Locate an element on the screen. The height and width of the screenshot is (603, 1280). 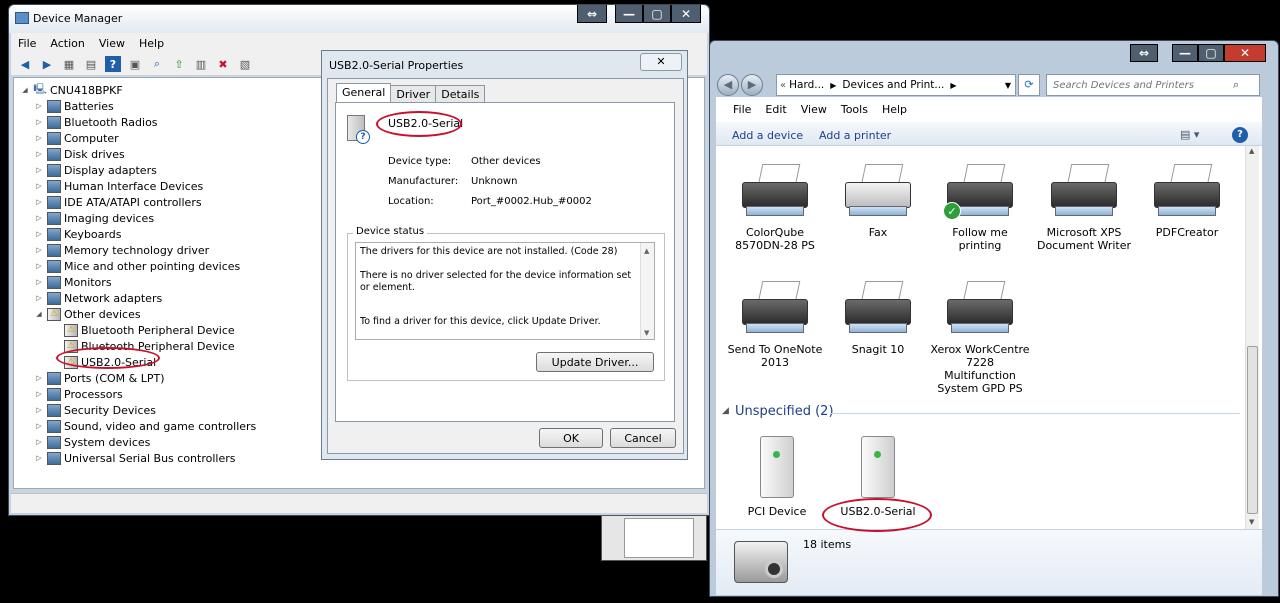
tree-category: ▷ IDE ATA/ATAPI controllers is located at coordinates (118, 202).